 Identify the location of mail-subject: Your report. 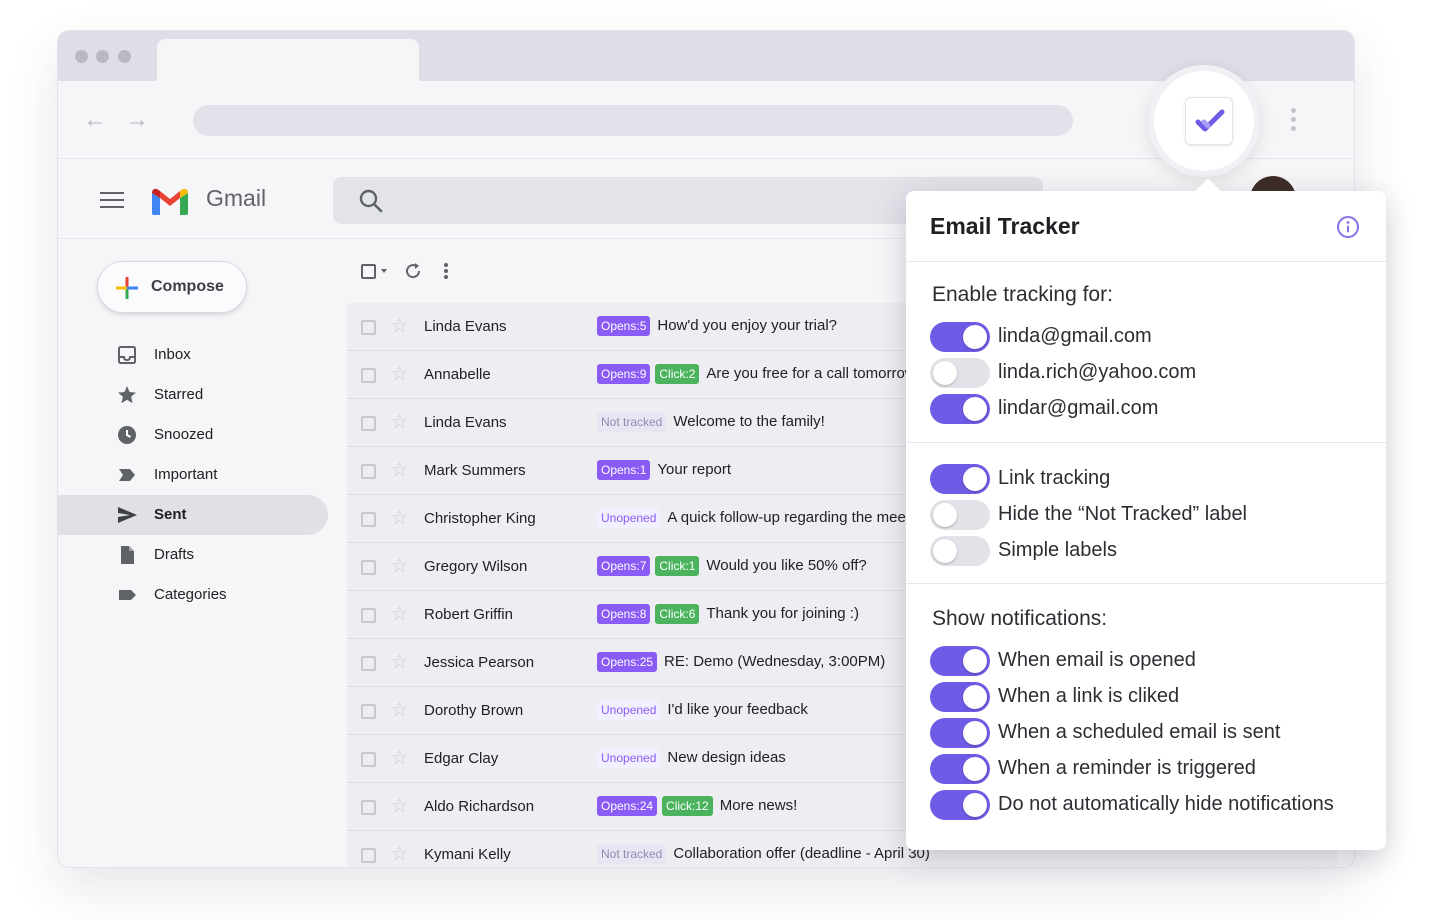
(694, 469).